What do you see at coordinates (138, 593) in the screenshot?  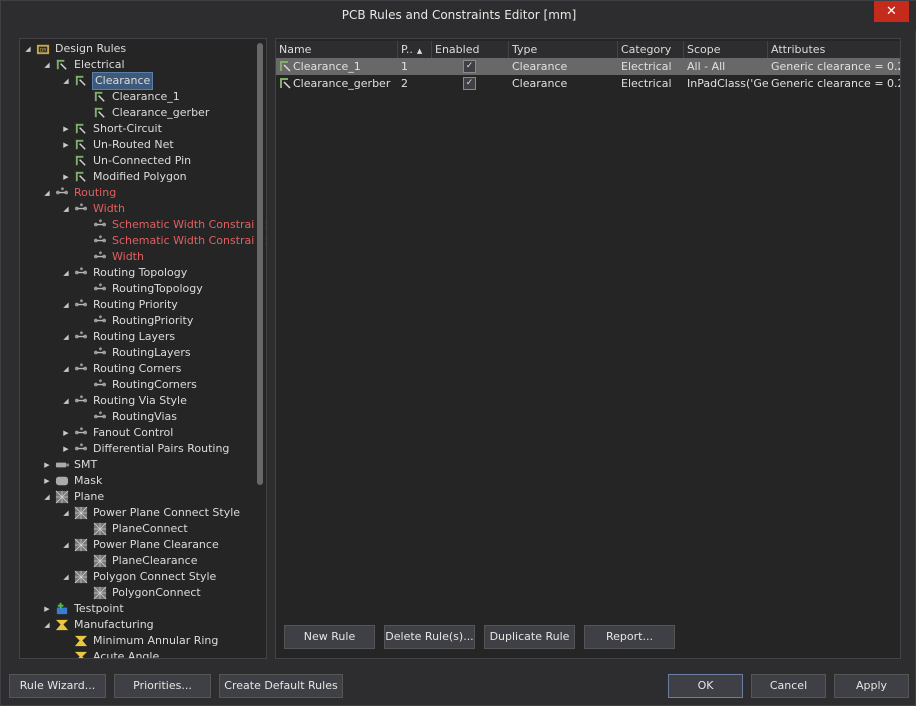 I see `tree-item: PolygonConnect` at bounding box center [138, 593].